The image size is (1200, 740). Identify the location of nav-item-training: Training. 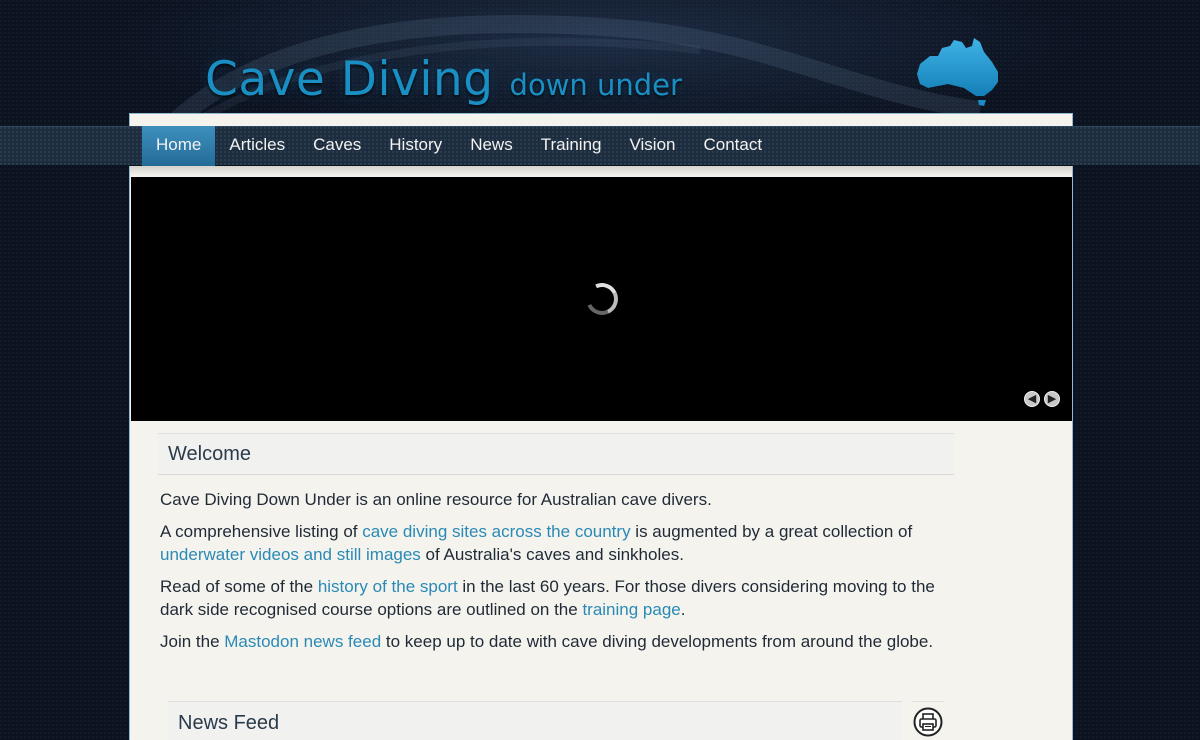
(571, 146).